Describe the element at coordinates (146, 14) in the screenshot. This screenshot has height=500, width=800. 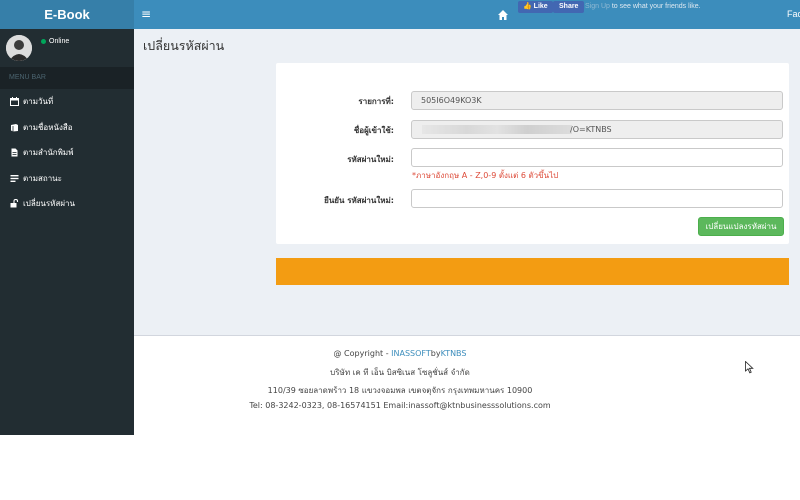
I see `menu-toggle-icon: ≡` at that location.